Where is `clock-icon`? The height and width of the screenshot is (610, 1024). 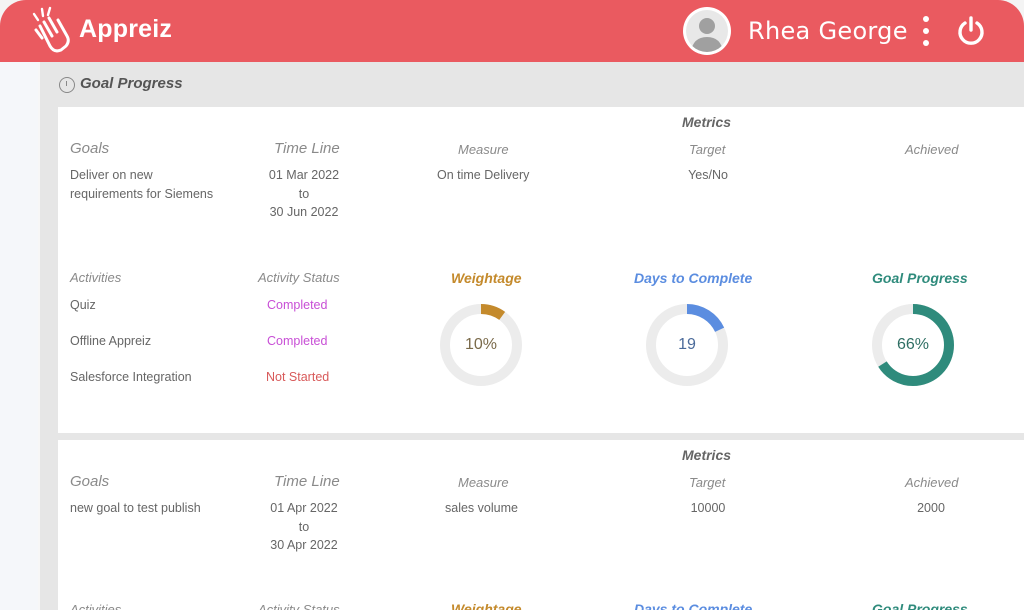
clock-icon is located at coordinates (67, 85).